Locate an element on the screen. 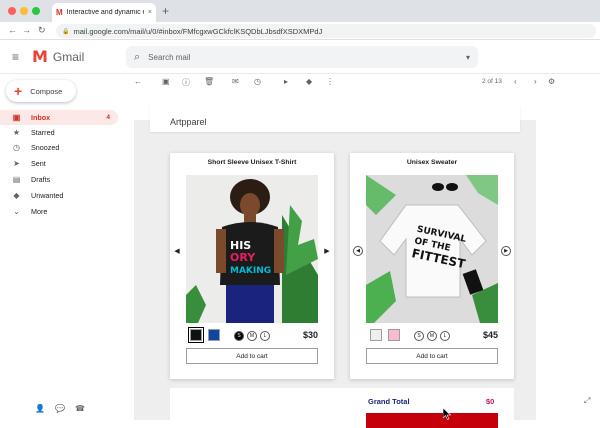 The image size is (600, 428). draft-icon: ▤ is located at coordinates (16, 179).